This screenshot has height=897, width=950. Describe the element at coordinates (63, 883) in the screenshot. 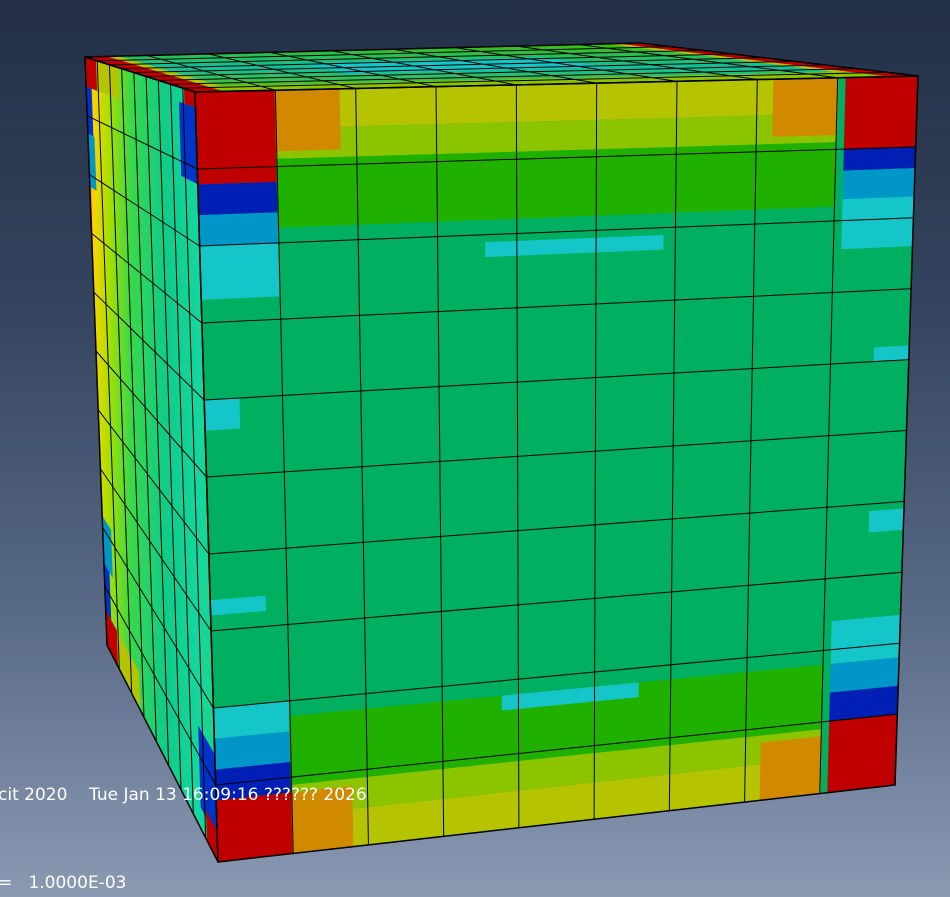

I see `increment-value: = 1.0000E-03` at that location.